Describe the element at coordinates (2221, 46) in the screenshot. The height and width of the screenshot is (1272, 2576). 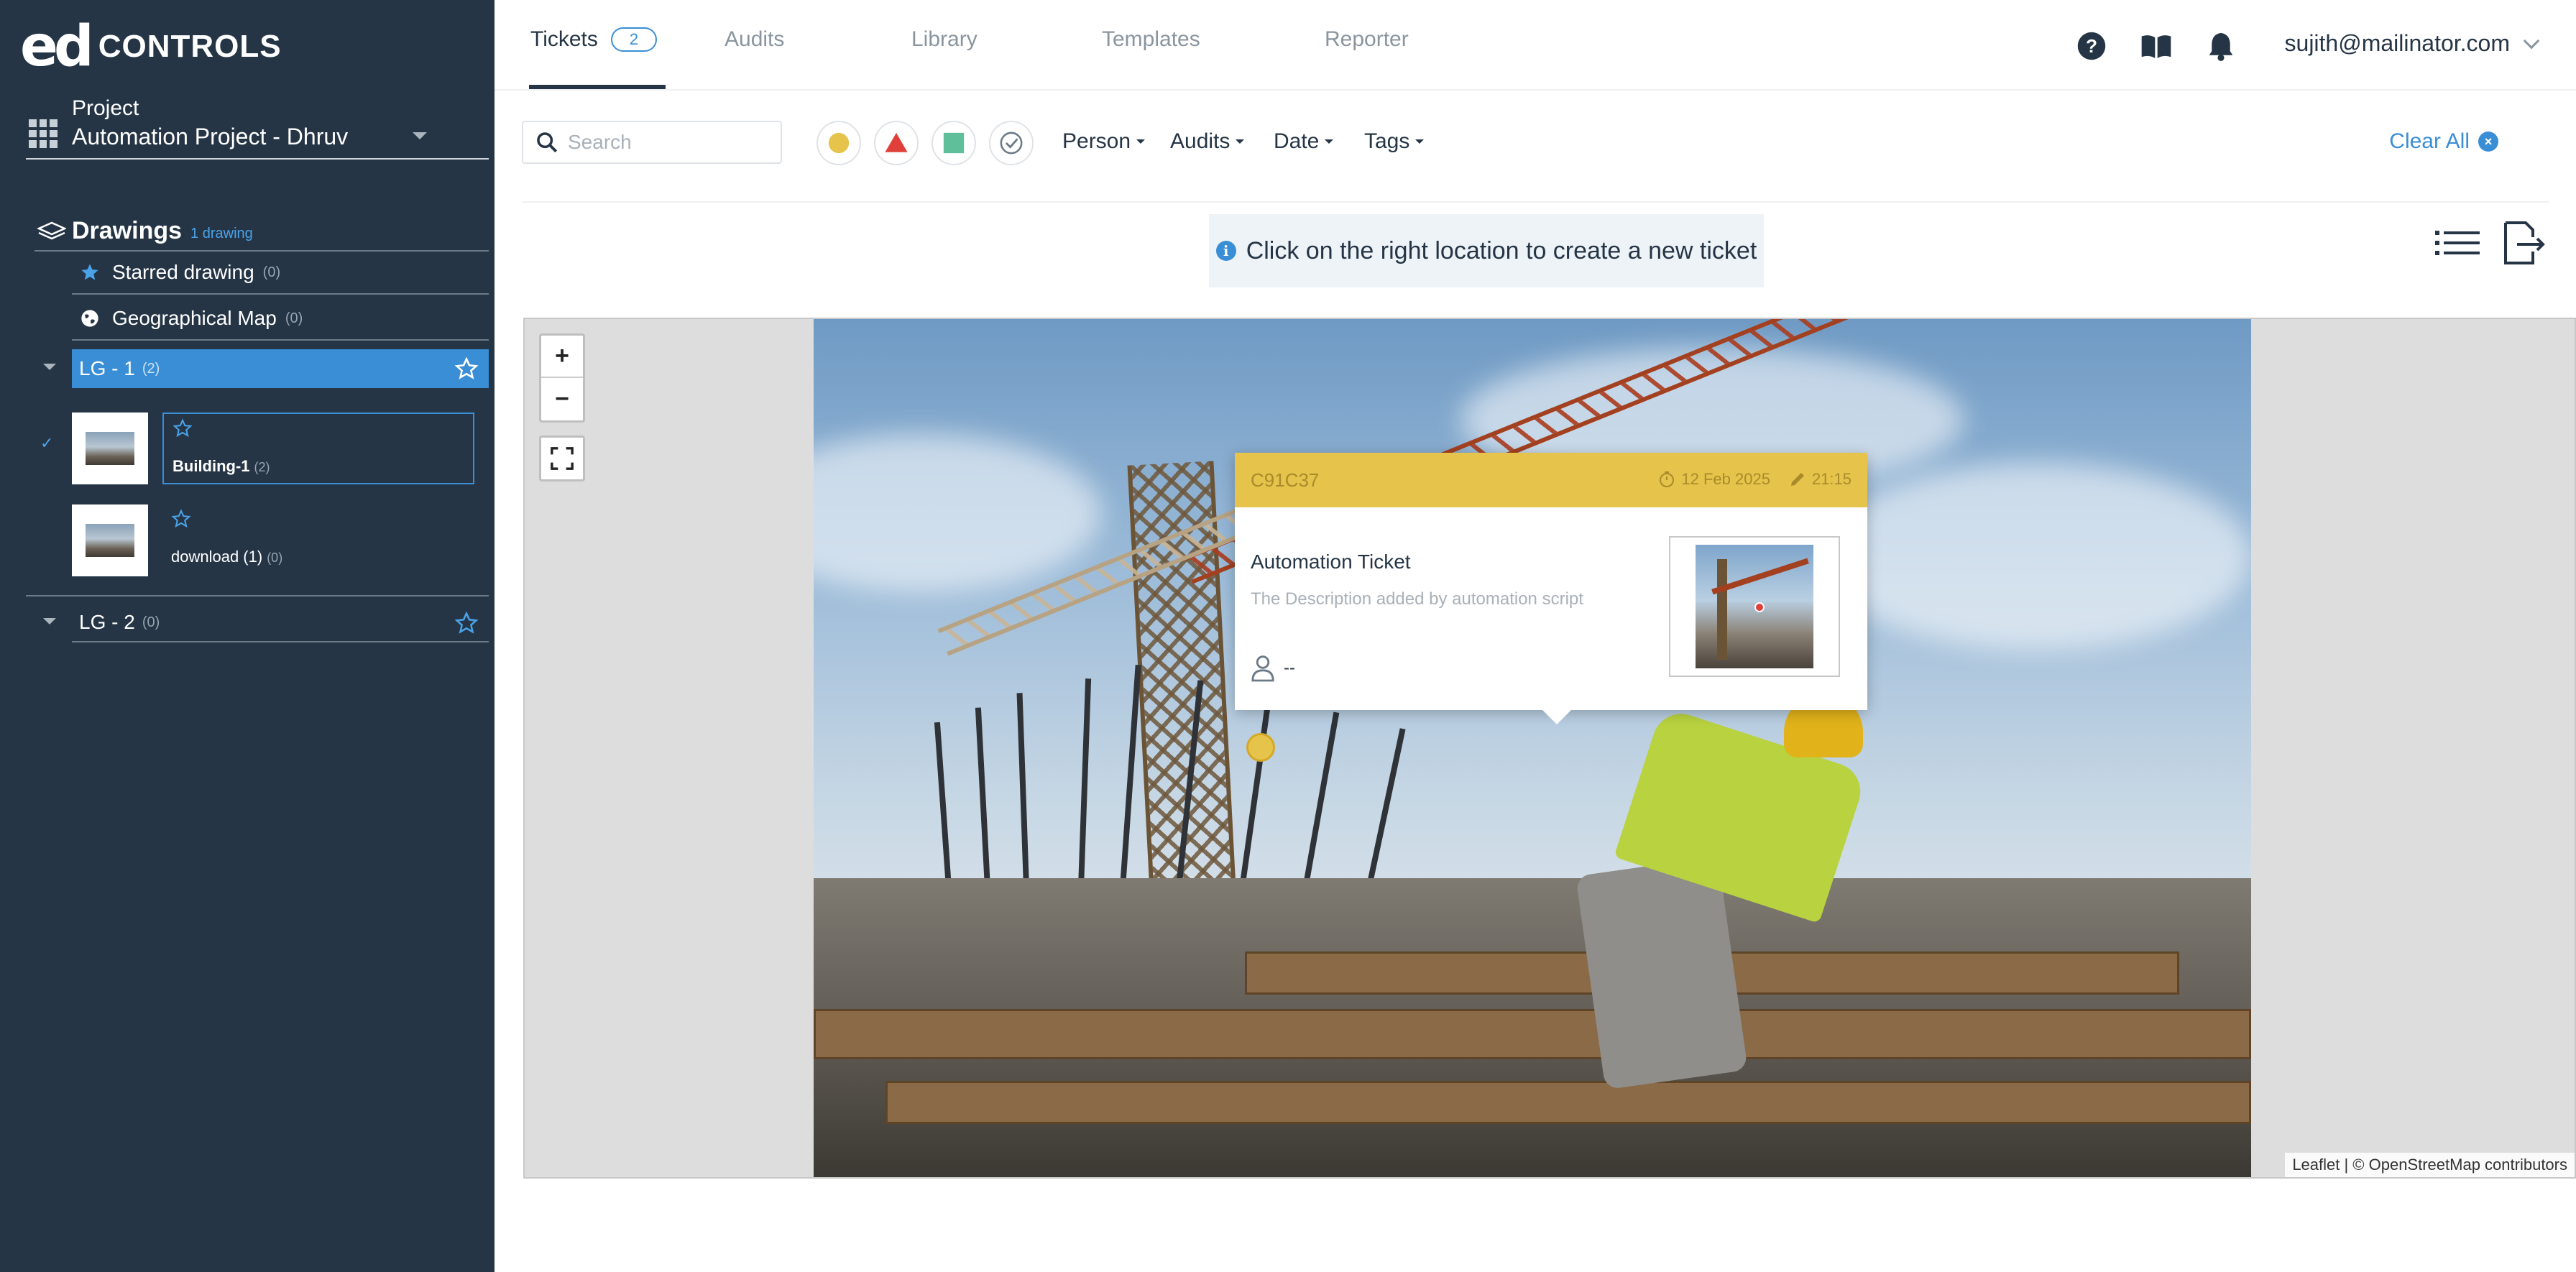
I see `bell-icon` at that location.